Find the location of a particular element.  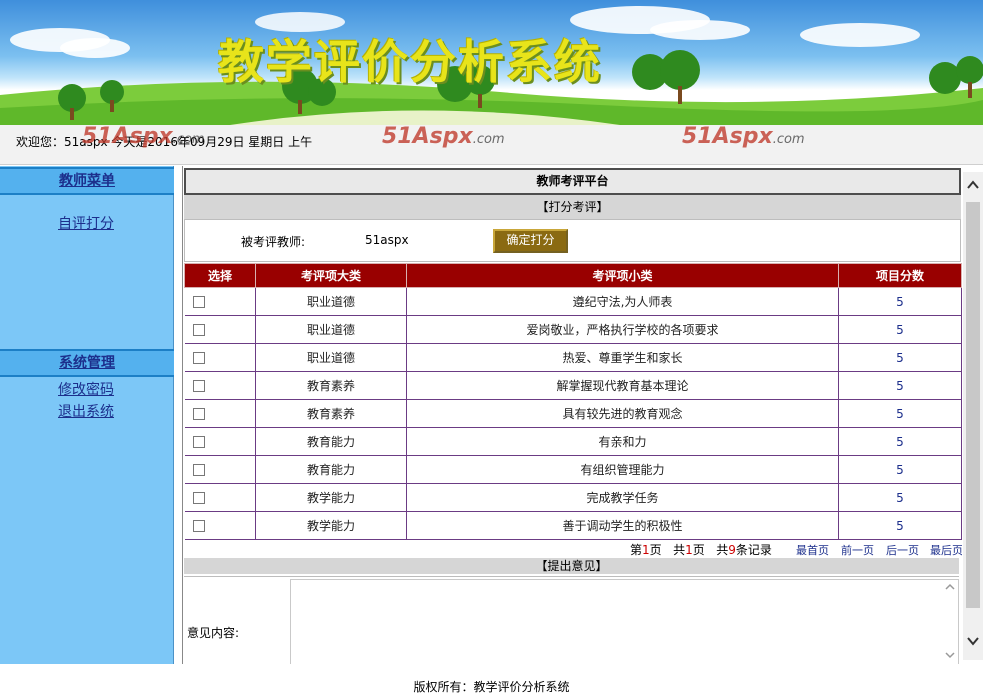

teacher-name: 51aspx is located at coordinates (387, 240).